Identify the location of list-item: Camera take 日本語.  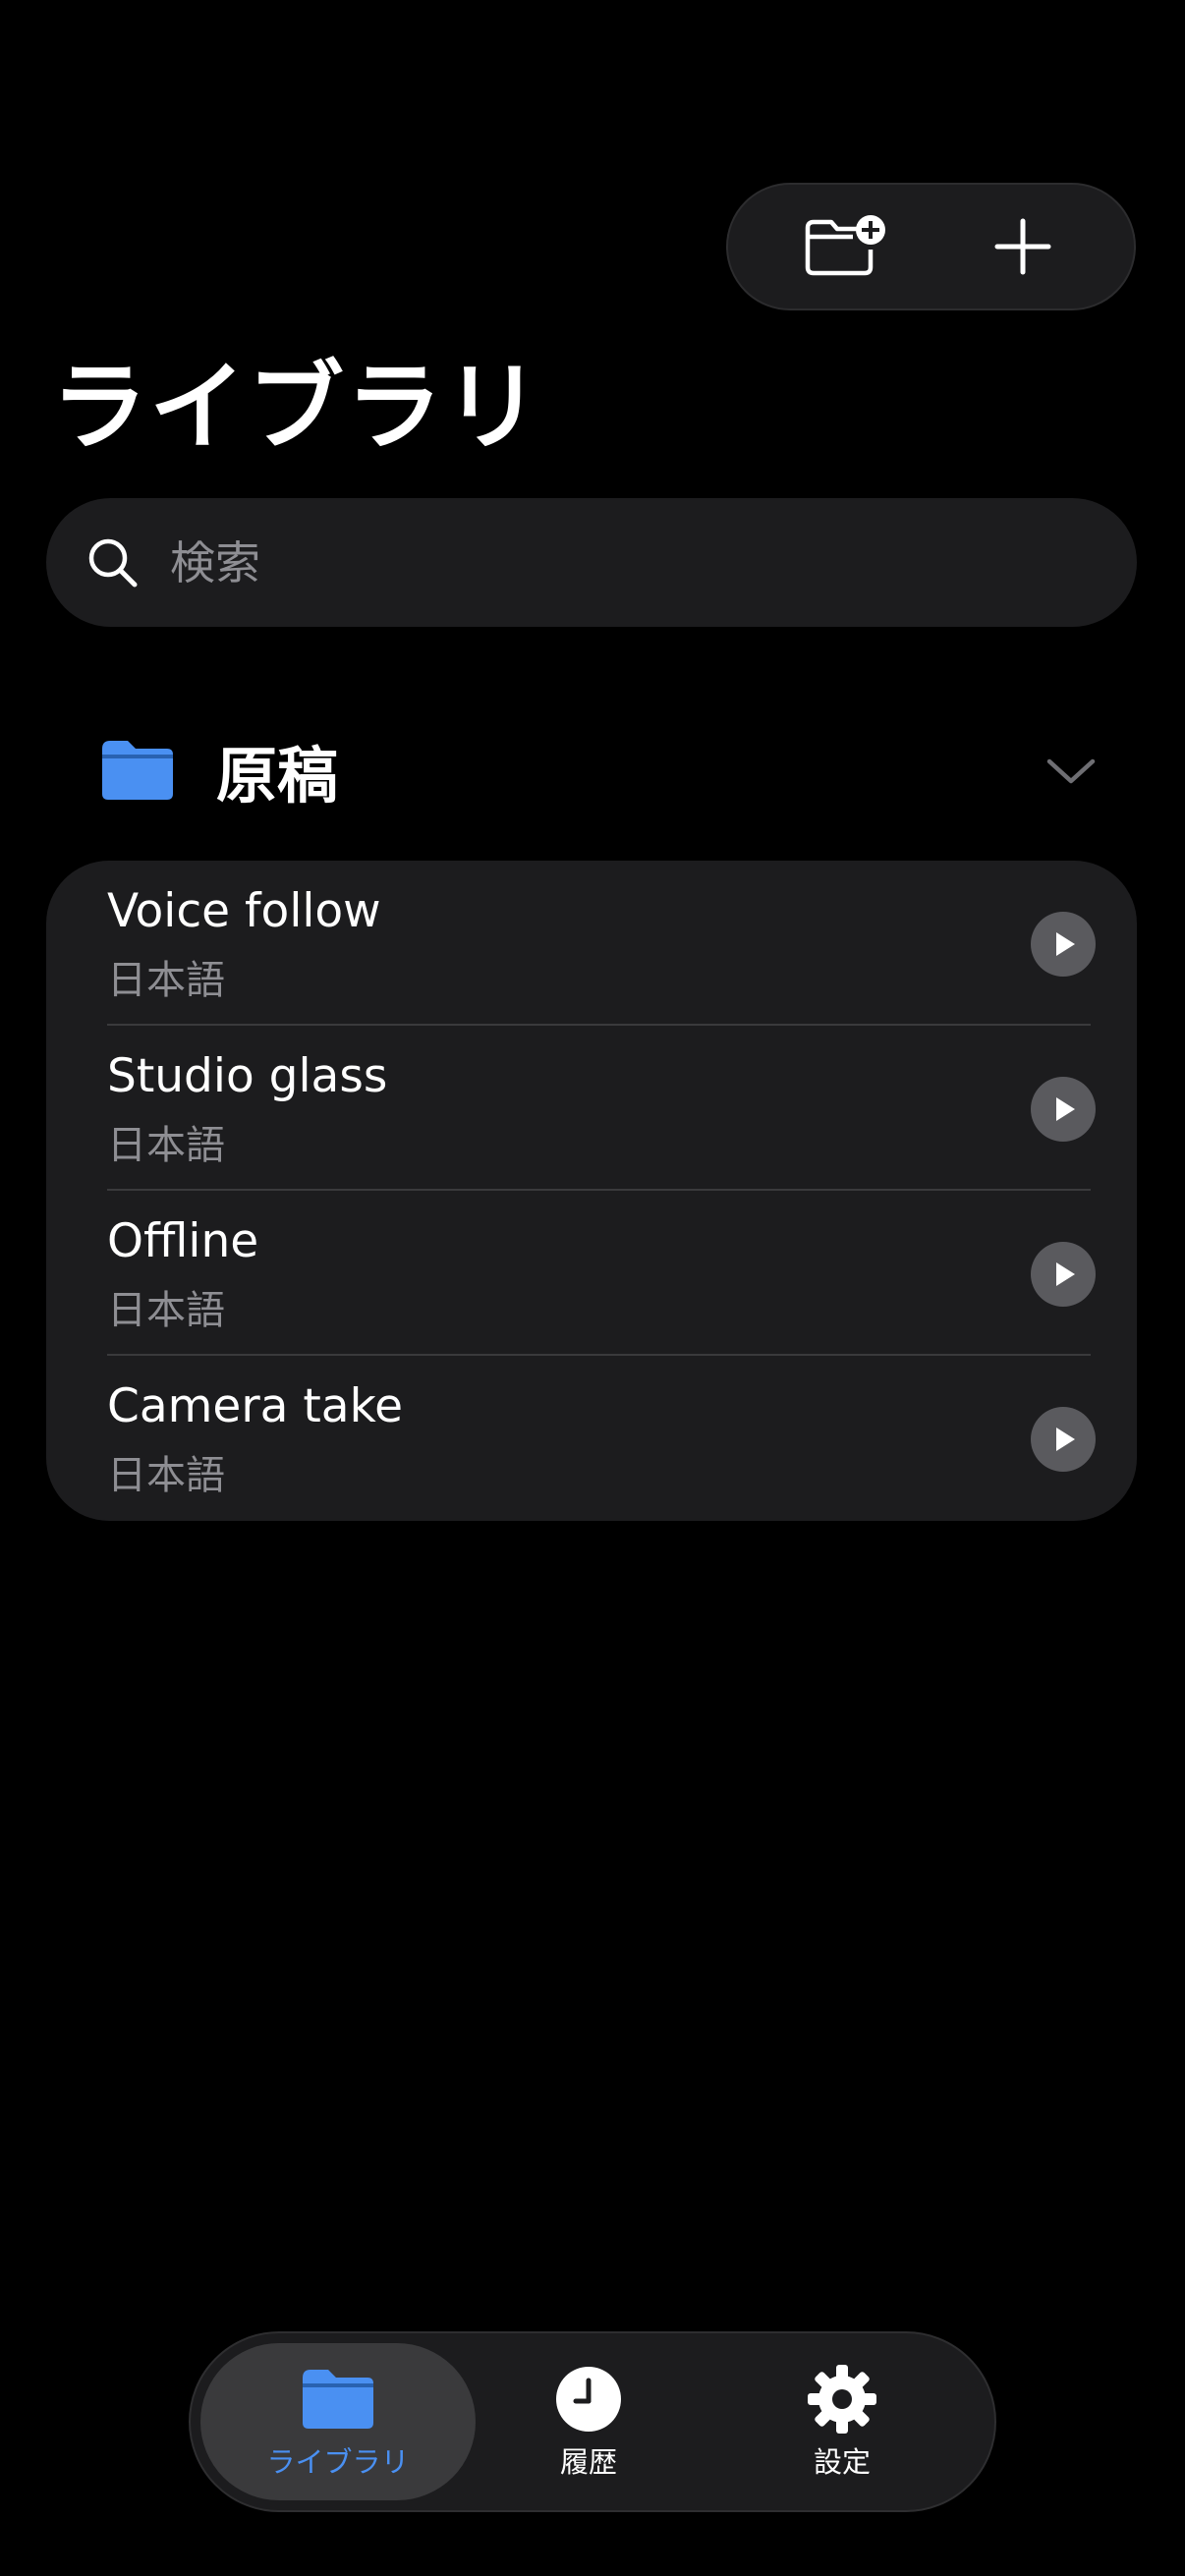
(592, 1438).